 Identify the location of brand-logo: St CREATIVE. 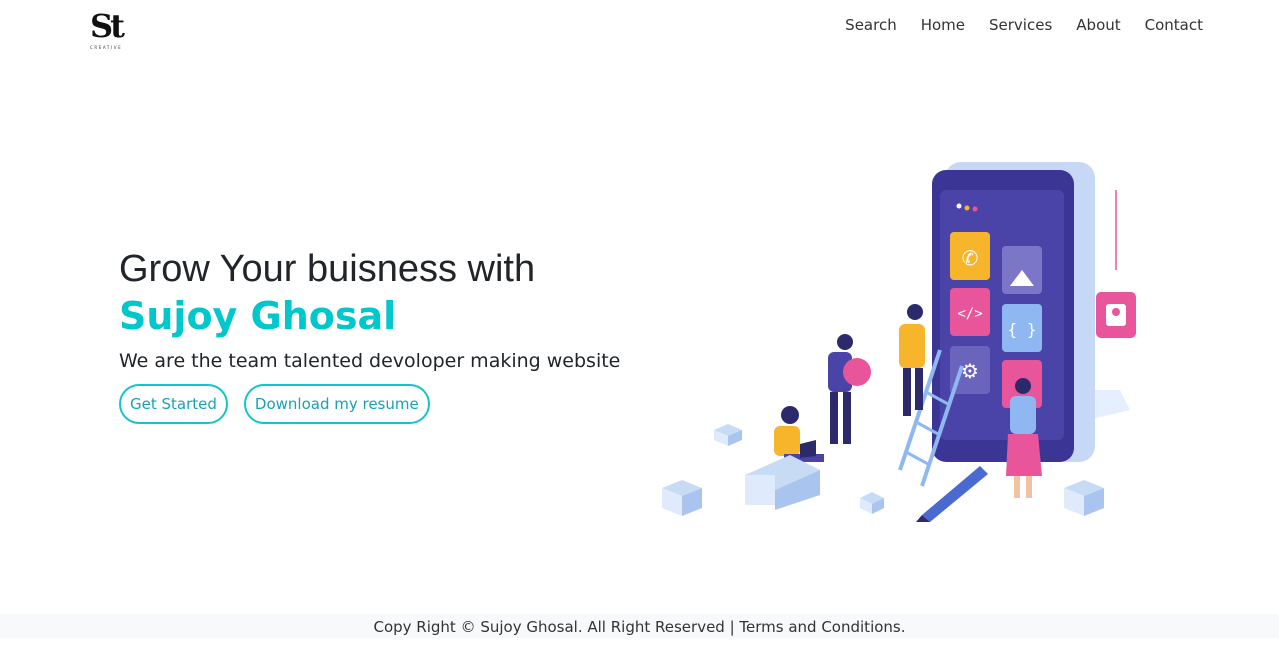
(110, 32).